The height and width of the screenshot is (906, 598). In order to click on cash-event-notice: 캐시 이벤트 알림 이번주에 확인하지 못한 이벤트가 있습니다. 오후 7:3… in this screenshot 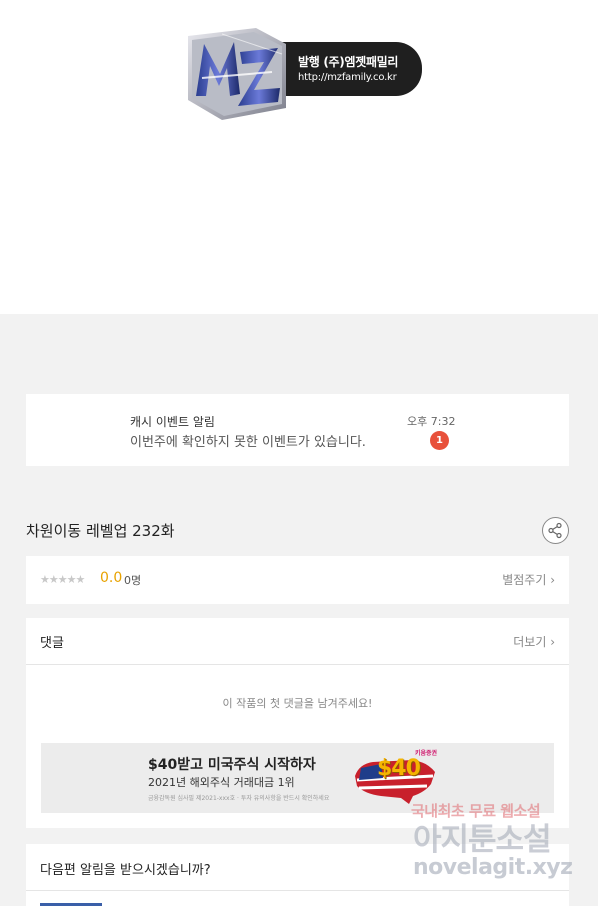, I will do `click(297, 430)`.